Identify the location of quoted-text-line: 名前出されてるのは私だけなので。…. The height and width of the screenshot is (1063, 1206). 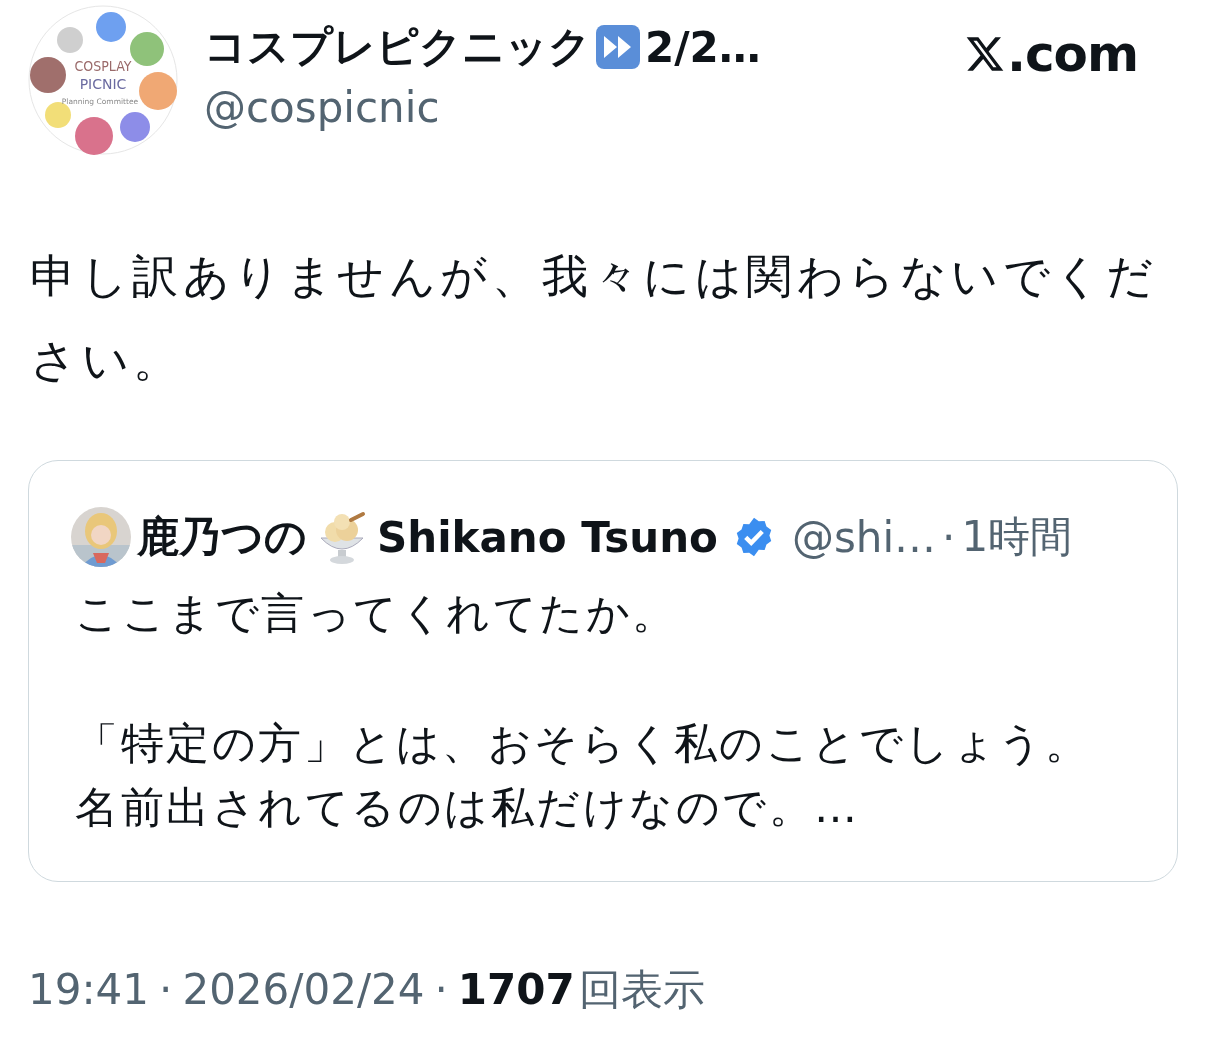
(467, 807).